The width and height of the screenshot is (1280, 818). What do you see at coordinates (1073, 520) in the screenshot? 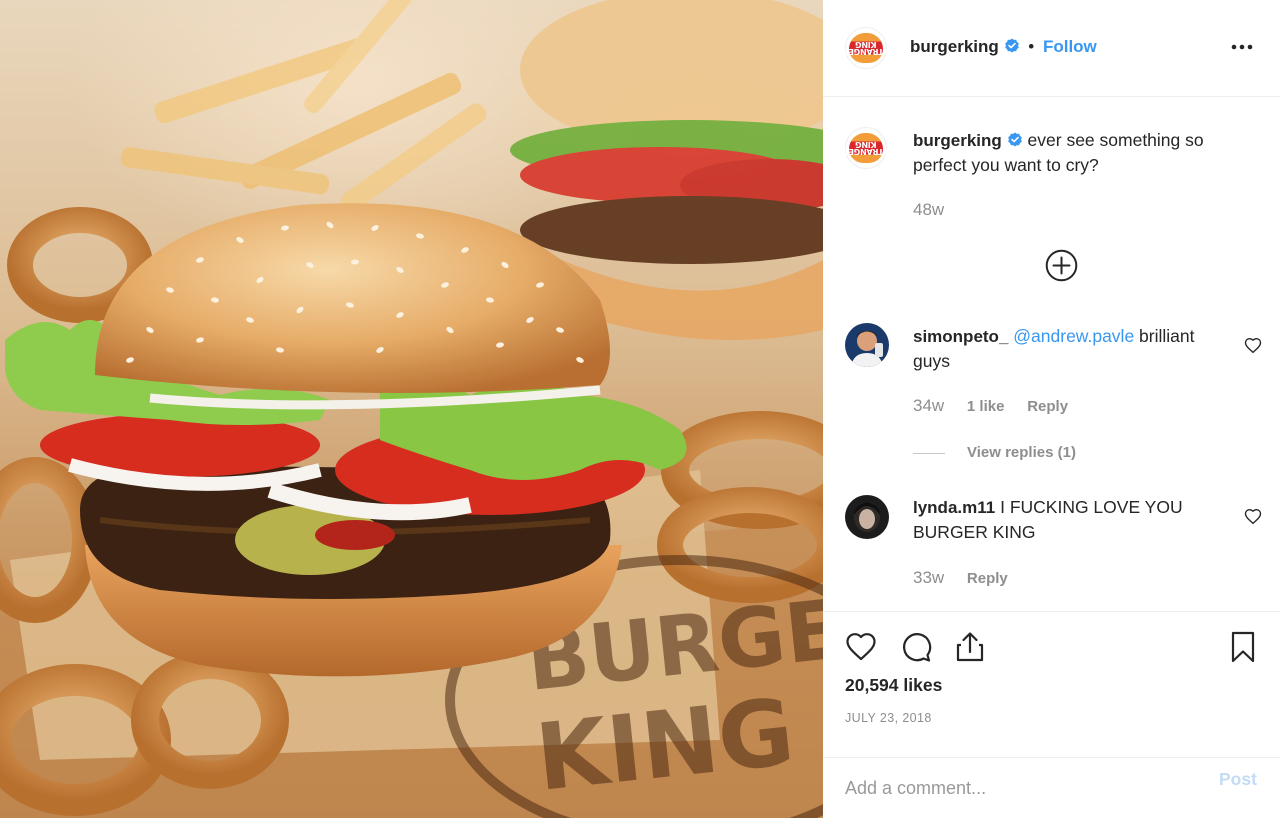
I see `comment-text: lynda.m11 I FUCKING LOVE YOU BURGER KING` at bounding box center [1073, 520].